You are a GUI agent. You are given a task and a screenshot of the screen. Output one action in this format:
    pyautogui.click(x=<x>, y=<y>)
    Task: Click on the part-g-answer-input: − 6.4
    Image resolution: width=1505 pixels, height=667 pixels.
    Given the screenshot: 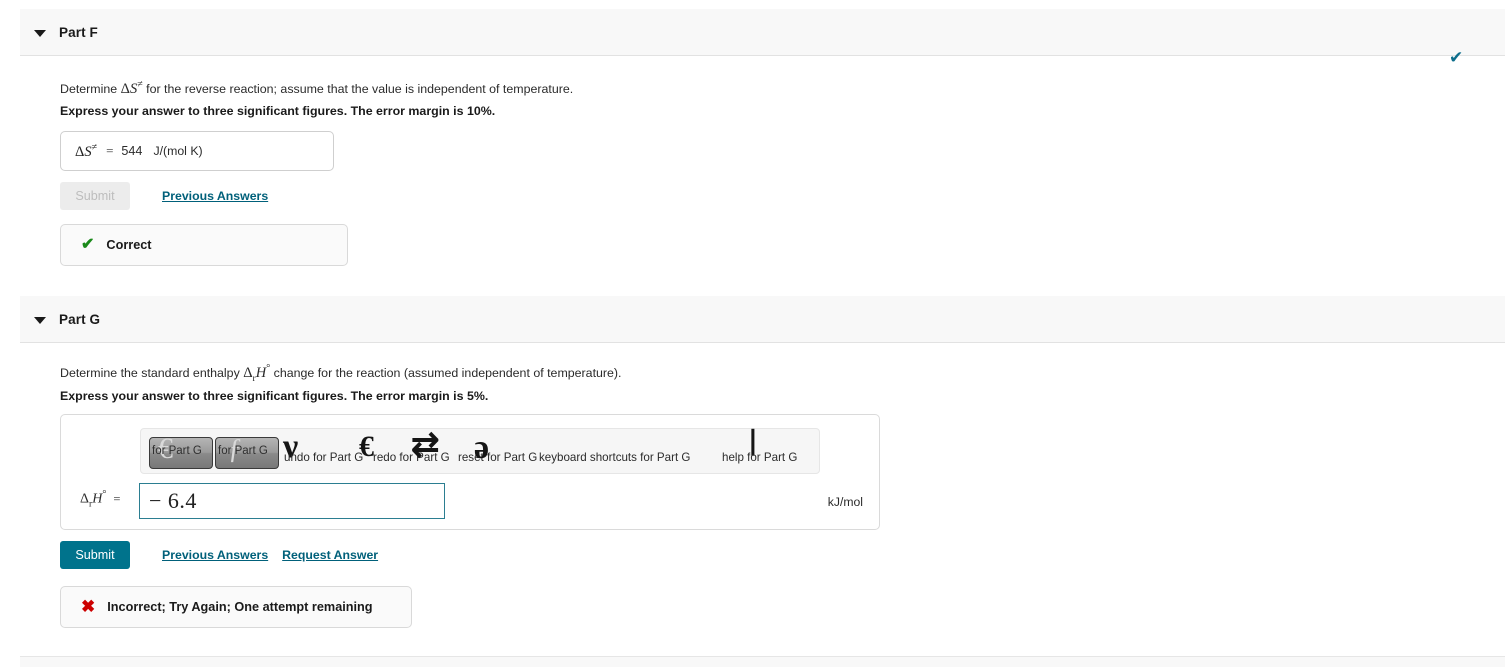 What is the action you would take?
    pyautogui.click(x=292, y=501)
    